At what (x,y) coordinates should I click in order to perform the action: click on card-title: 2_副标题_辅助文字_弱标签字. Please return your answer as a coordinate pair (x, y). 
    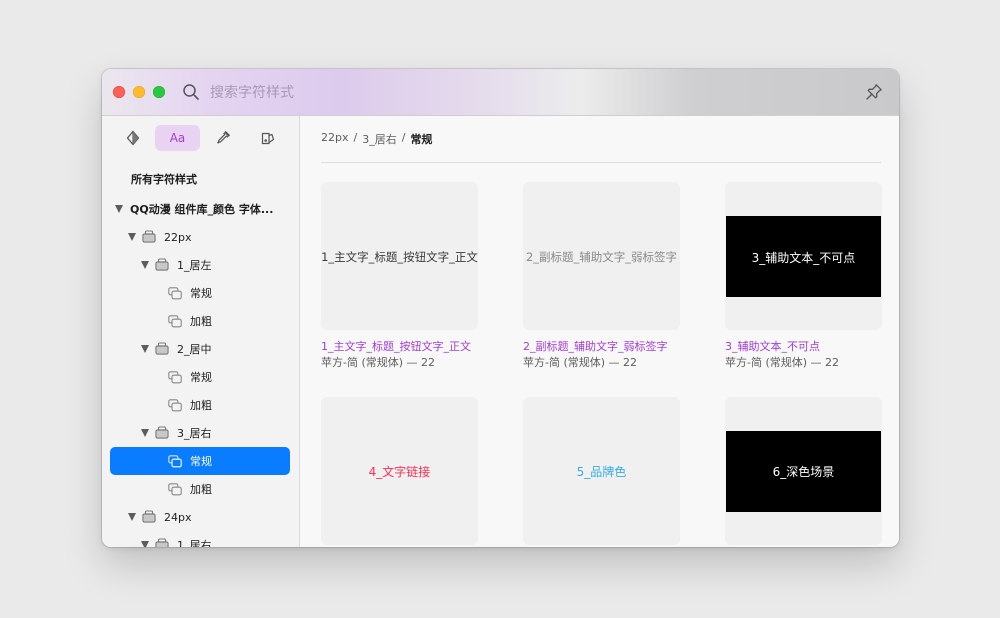
    Looking at the image, I should click on (595, 346).